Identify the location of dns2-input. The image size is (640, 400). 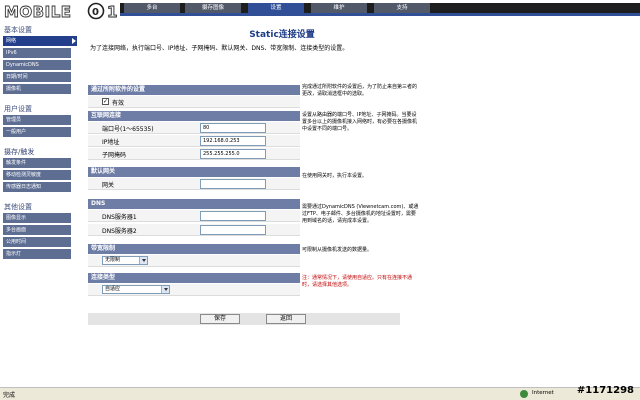
(233, 230).